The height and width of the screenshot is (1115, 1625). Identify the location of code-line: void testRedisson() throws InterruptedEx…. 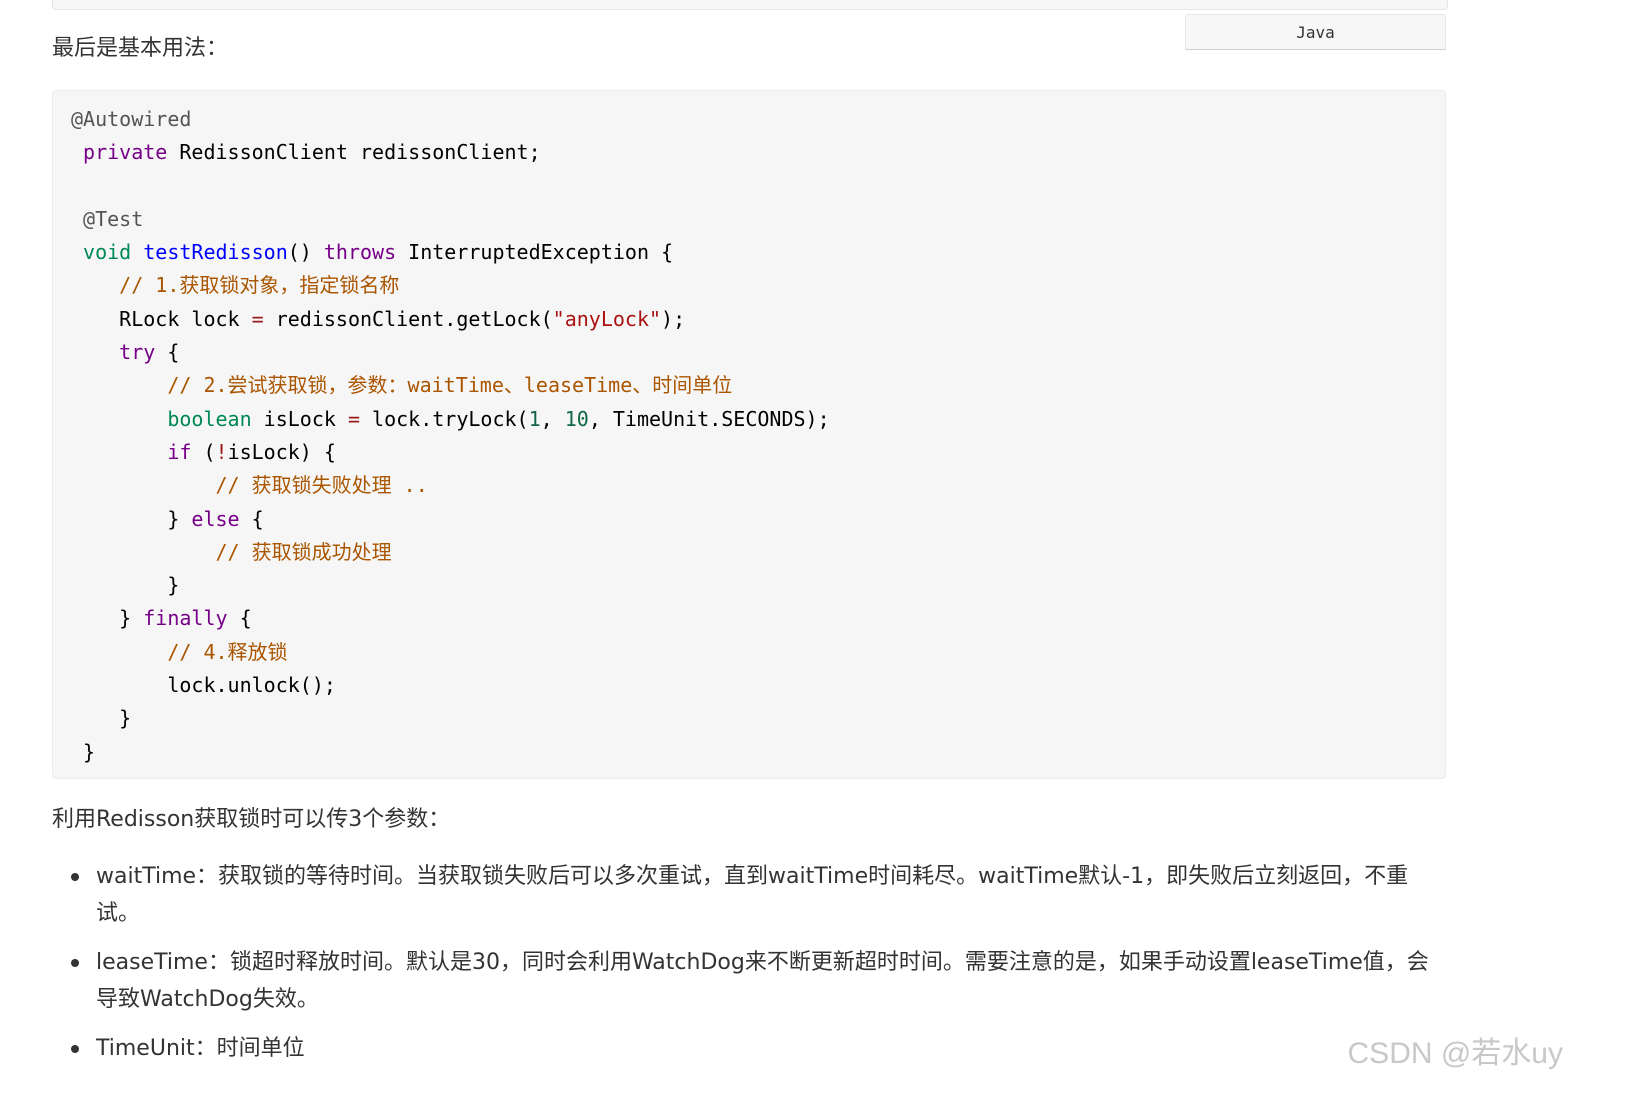
(450, 252).